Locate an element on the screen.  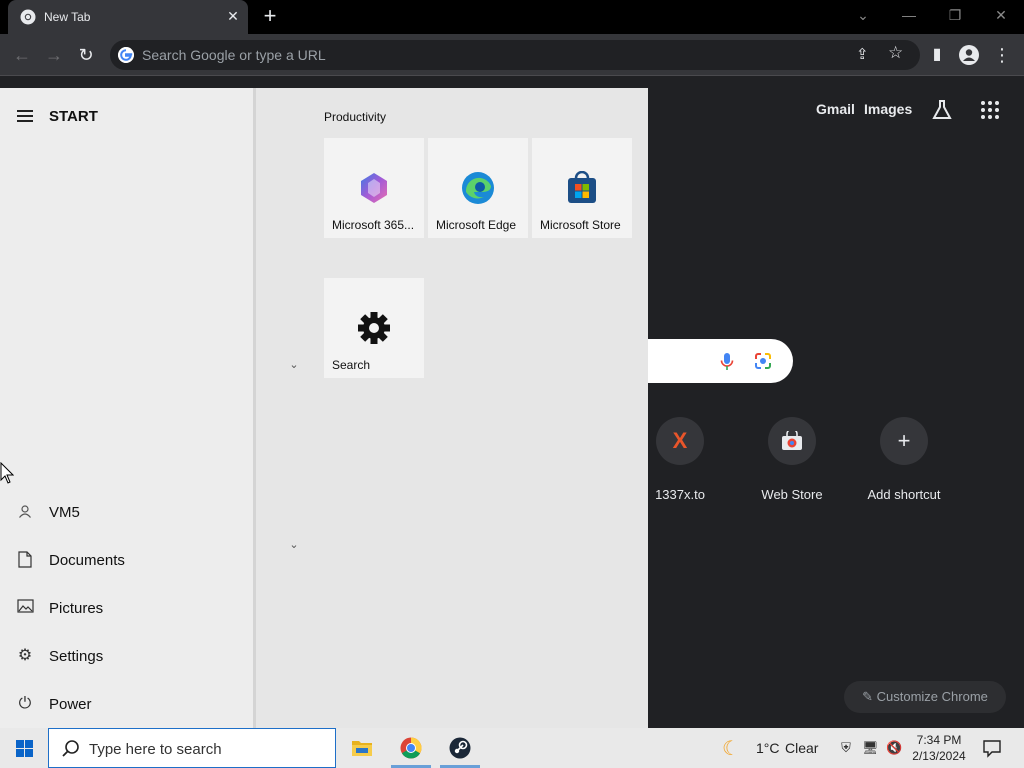
tile-label: Microsoft Edge is located at coordinates (476, 225).